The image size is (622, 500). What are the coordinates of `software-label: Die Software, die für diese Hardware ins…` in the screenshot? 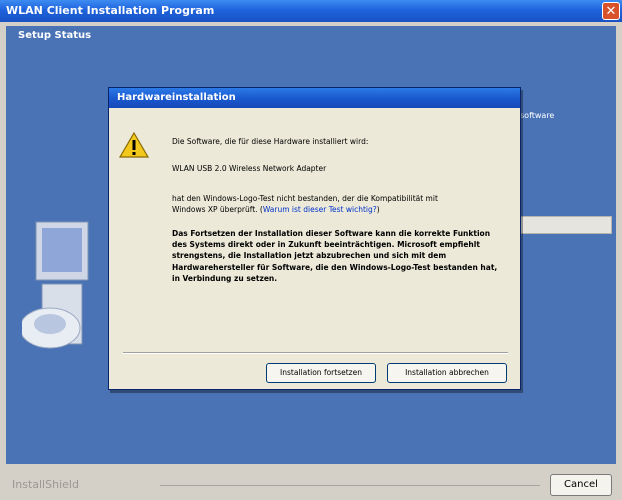 It's located at (270, 141).